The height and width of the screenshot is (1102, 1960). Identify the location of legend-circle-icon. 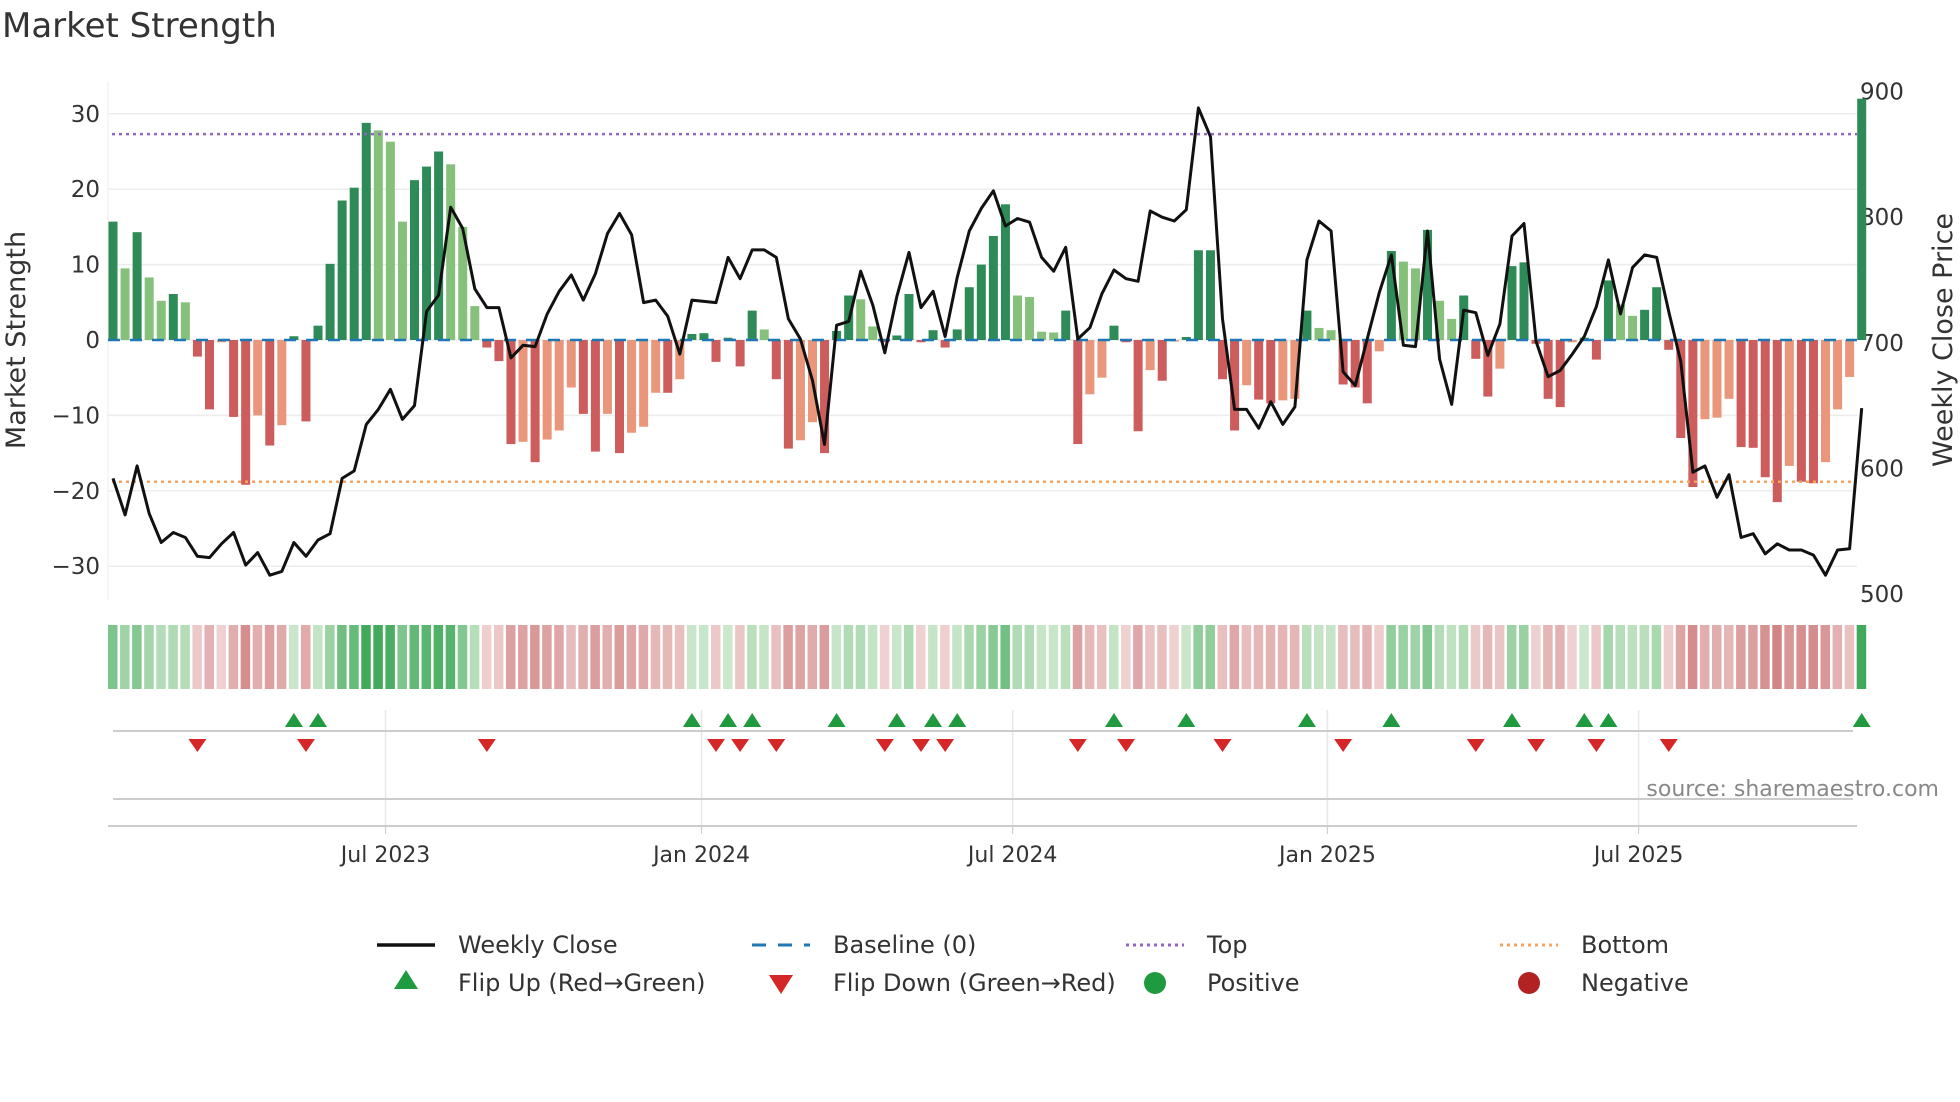
(1529, 983).